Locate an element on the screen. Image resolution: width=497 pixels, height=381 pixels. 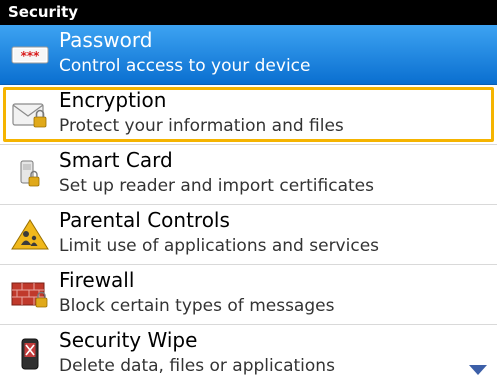
chevron-down-icon is located at coordinates (478, 370).